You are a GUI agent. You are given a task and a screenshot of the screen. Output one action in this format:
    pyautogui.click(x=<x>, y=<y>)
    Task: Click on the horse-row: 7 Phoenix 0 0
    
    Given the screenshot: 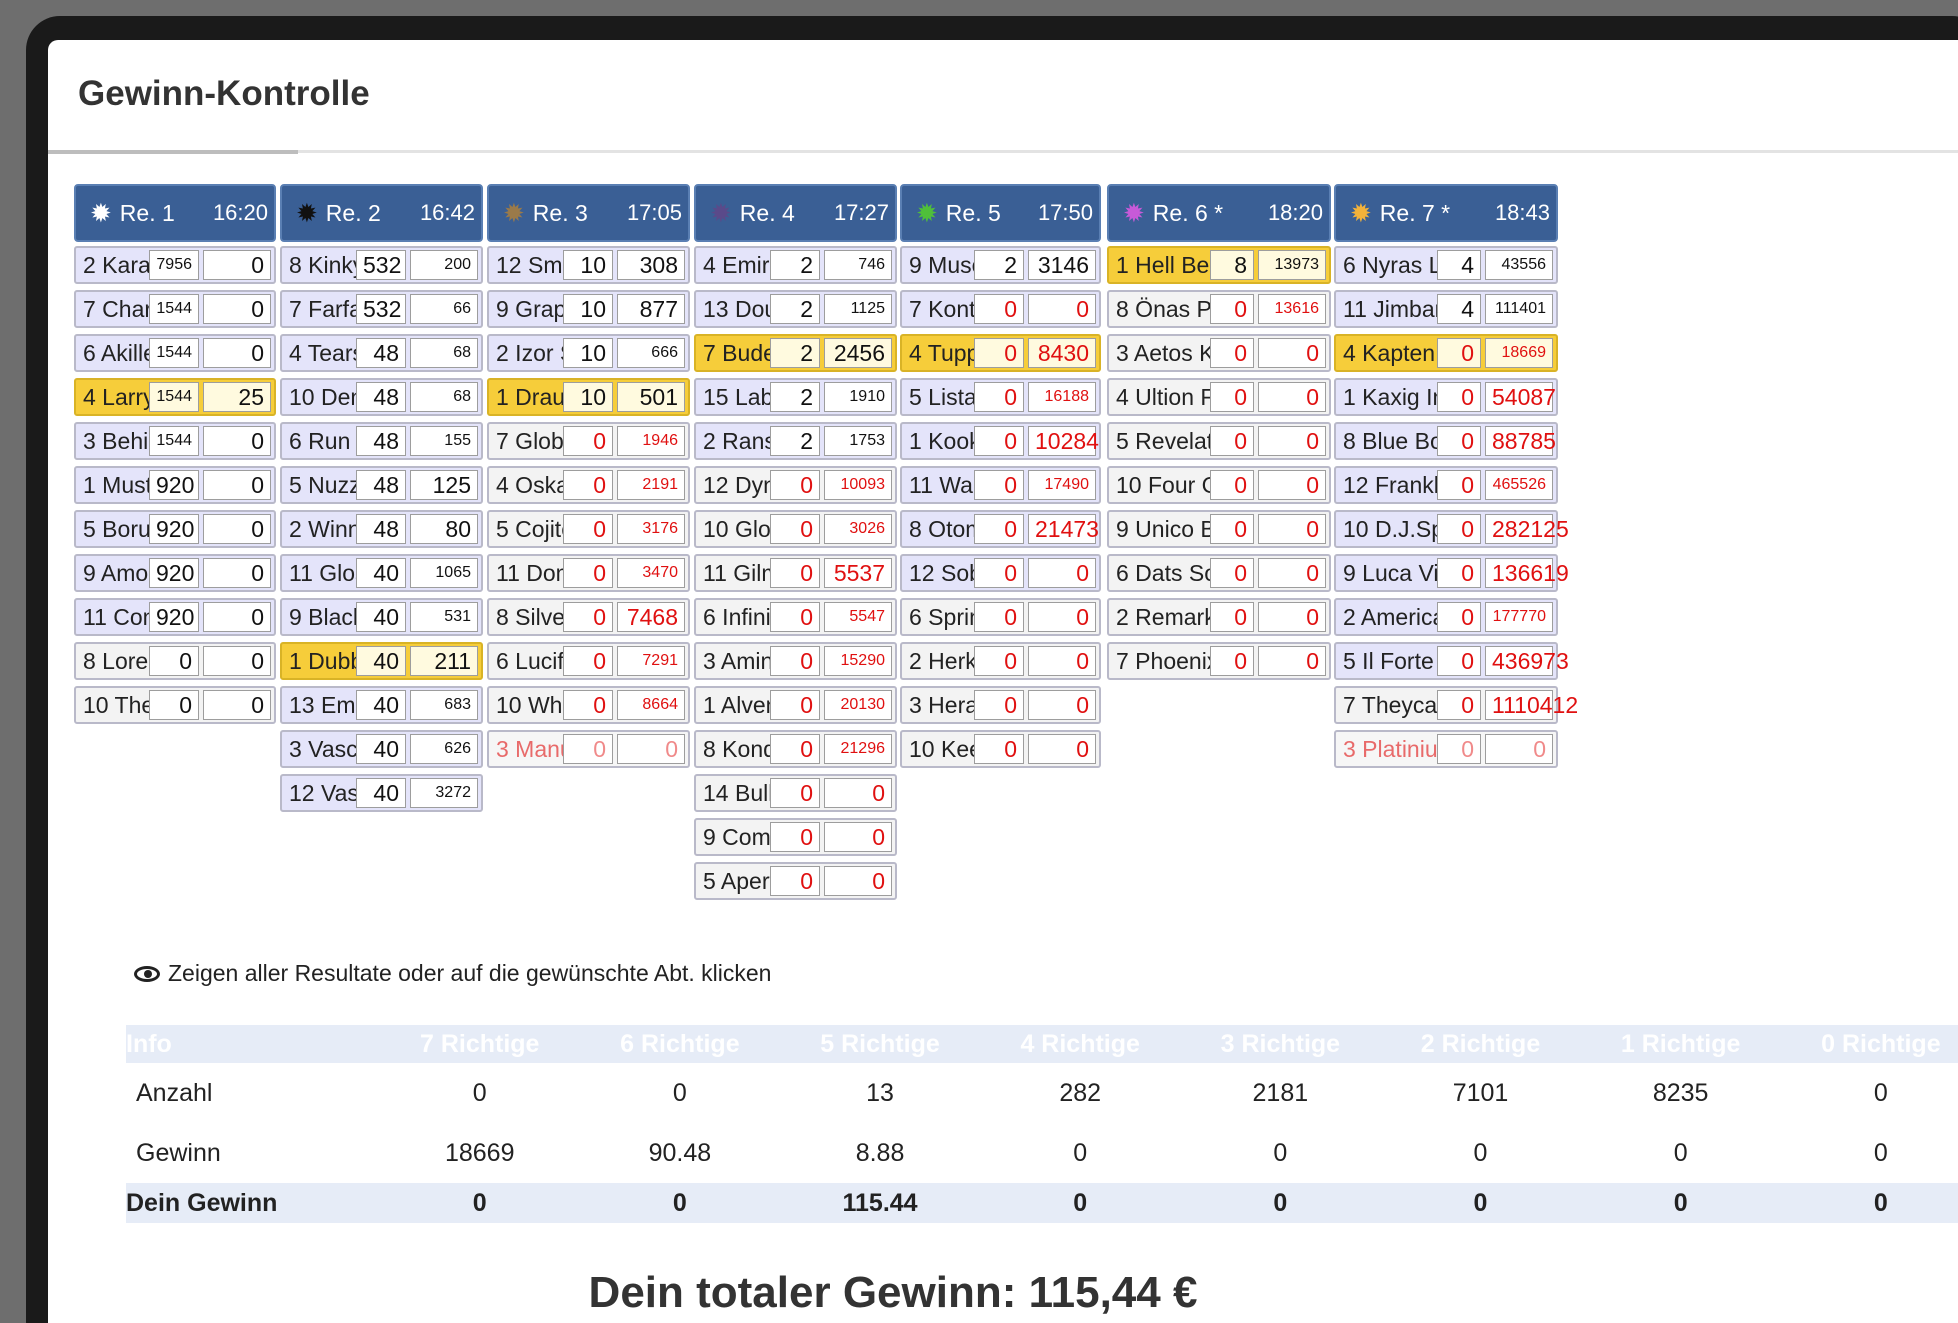 What is the action you would take?
    pyautogui.click(x=1219, y=661)
    